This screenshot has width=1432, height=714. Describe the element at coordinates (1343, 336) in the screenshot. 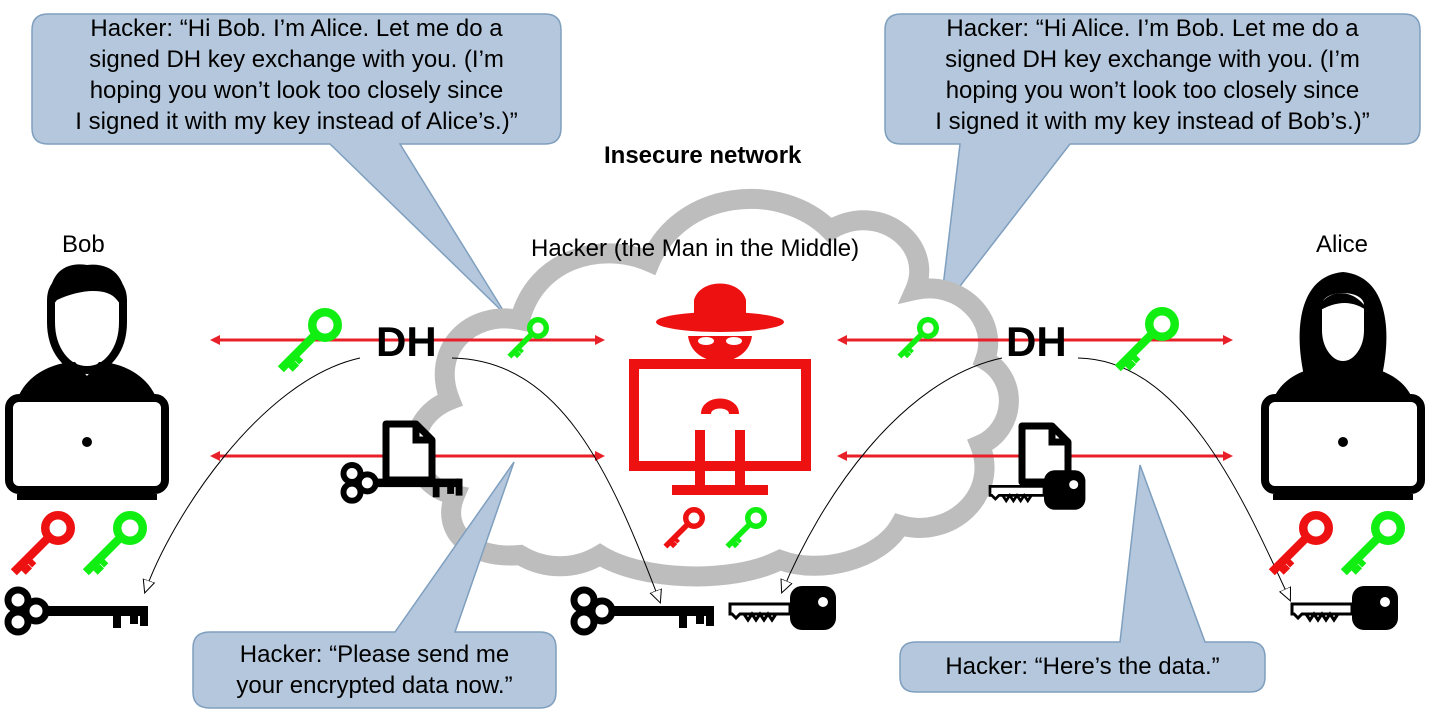

I see `alice-person-icon` at that location.